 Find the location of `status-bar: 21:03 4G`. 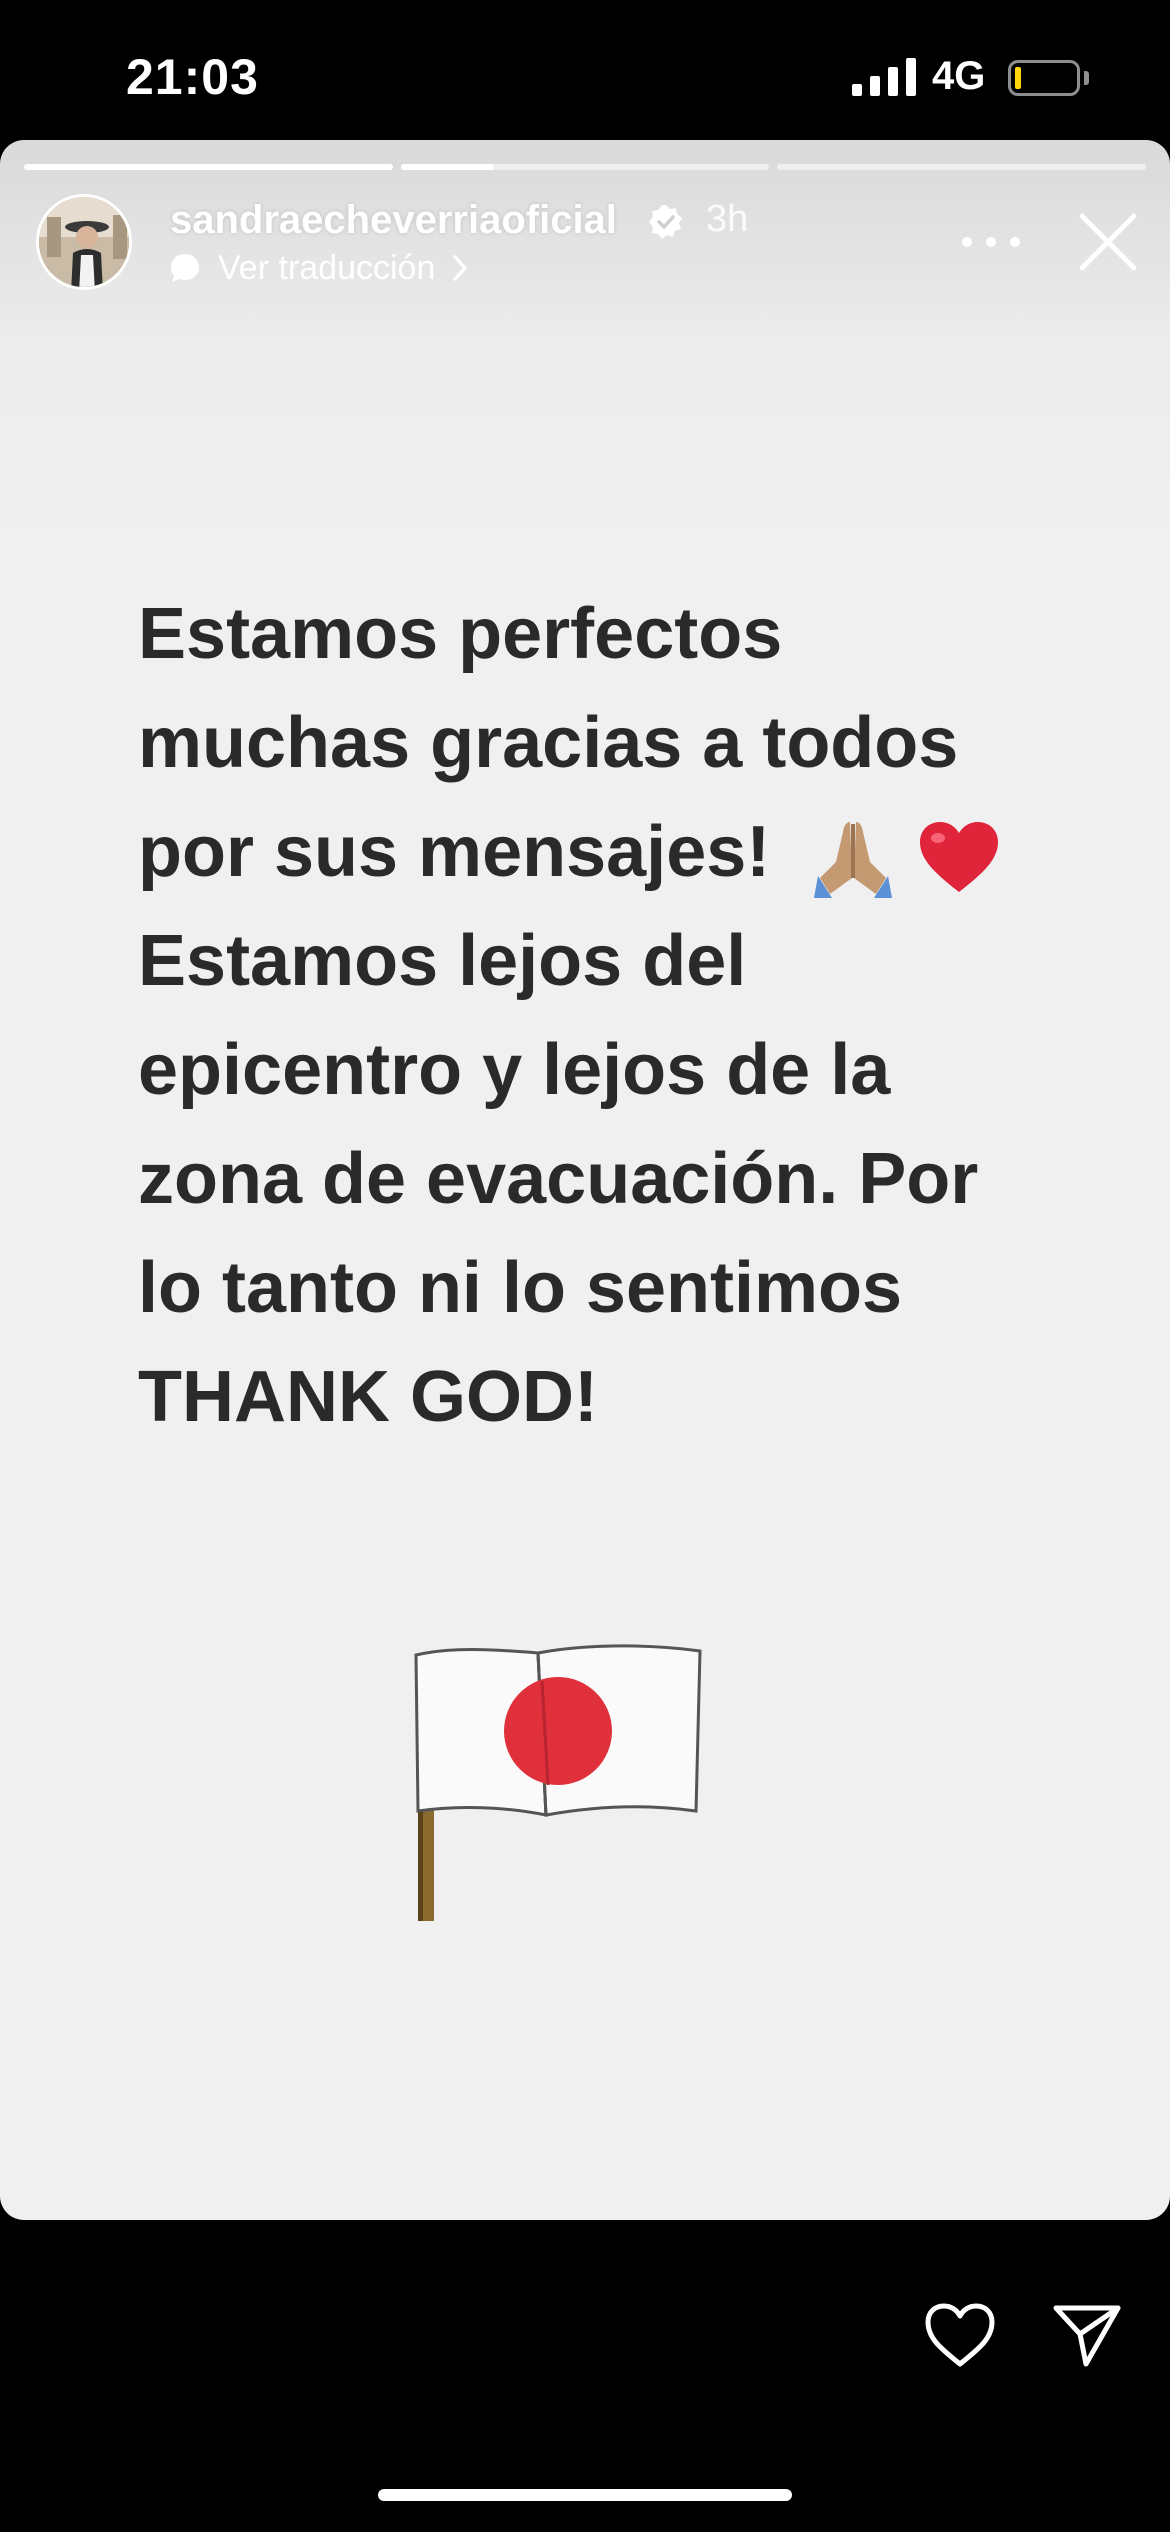

status-bar: 21:03 4G is located at coordinates (585, 70).